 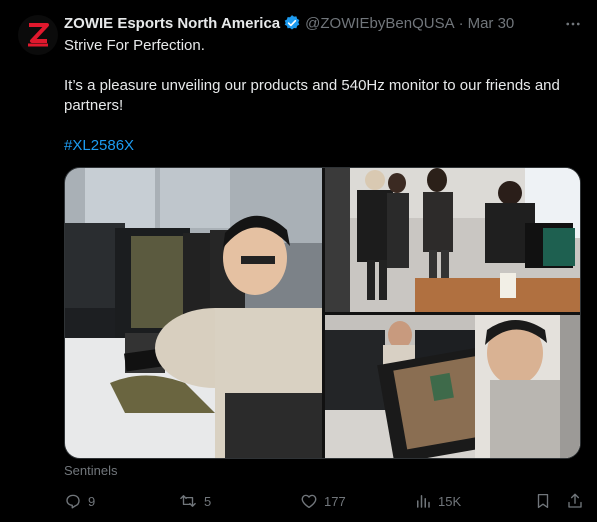 I want to click on zowie-logo-icon, so click(x=38, y=35).